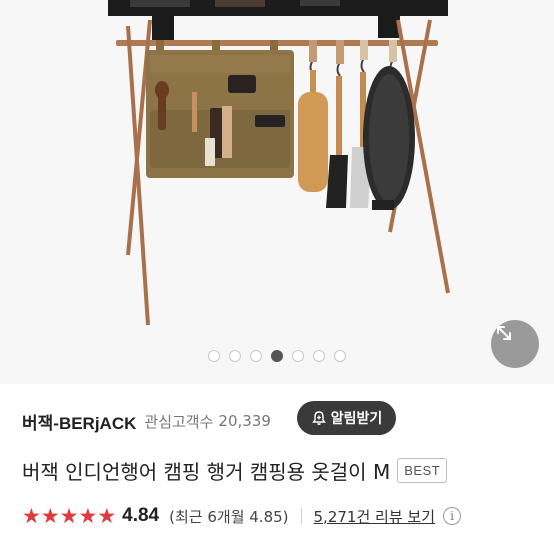 The image size is (554, 554). I want to click on pagination-dot-active, so click(277, 356).